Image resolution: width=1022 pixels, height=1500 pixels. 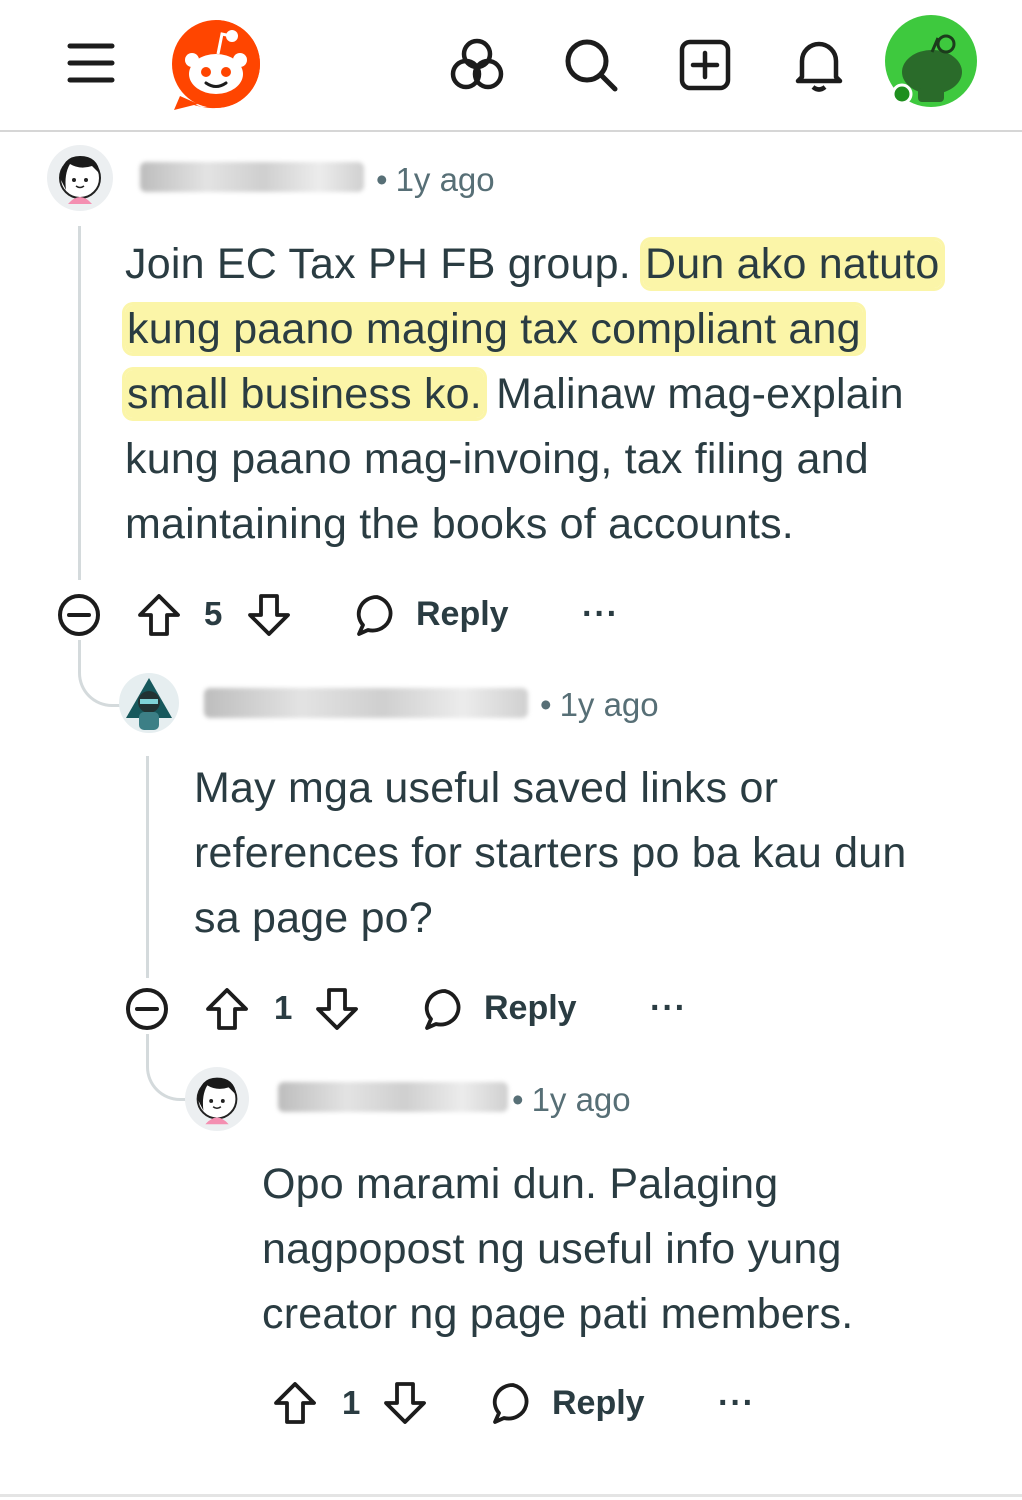 I want to click on comment-3-username-redacted, so click(x=393, y=1097).